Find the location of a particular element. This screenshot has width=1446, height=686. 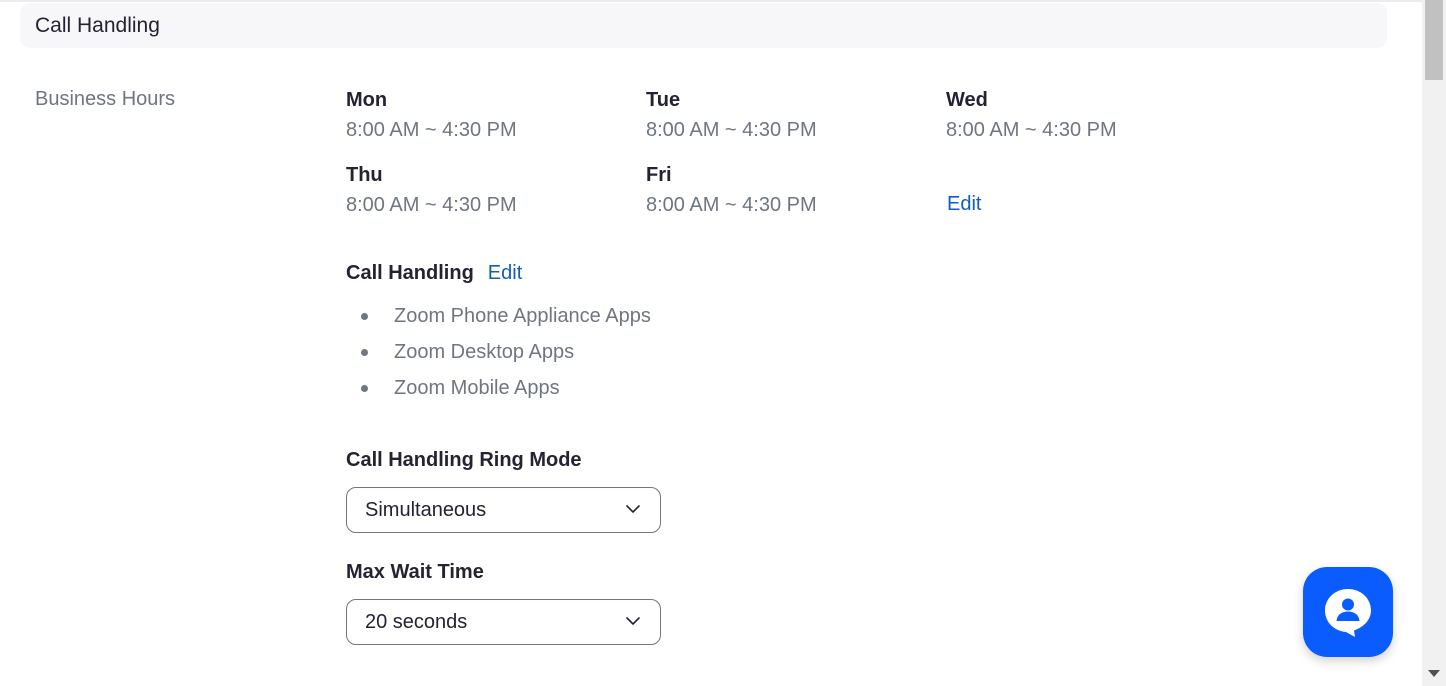

ring-mode-select: Simultaneous is located at coordinates (503, 510).